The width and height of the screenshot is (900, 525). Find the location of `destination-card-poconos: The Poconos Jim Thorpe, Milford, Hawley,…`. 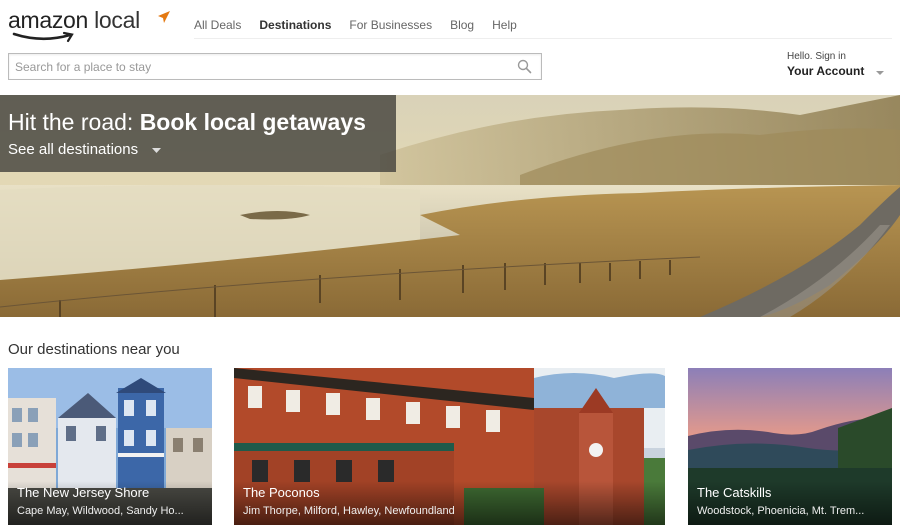

destination-card-poconos: The Poconos Jim Thorpe, Milford, Hawley,… is located at coordinates (449, 446).